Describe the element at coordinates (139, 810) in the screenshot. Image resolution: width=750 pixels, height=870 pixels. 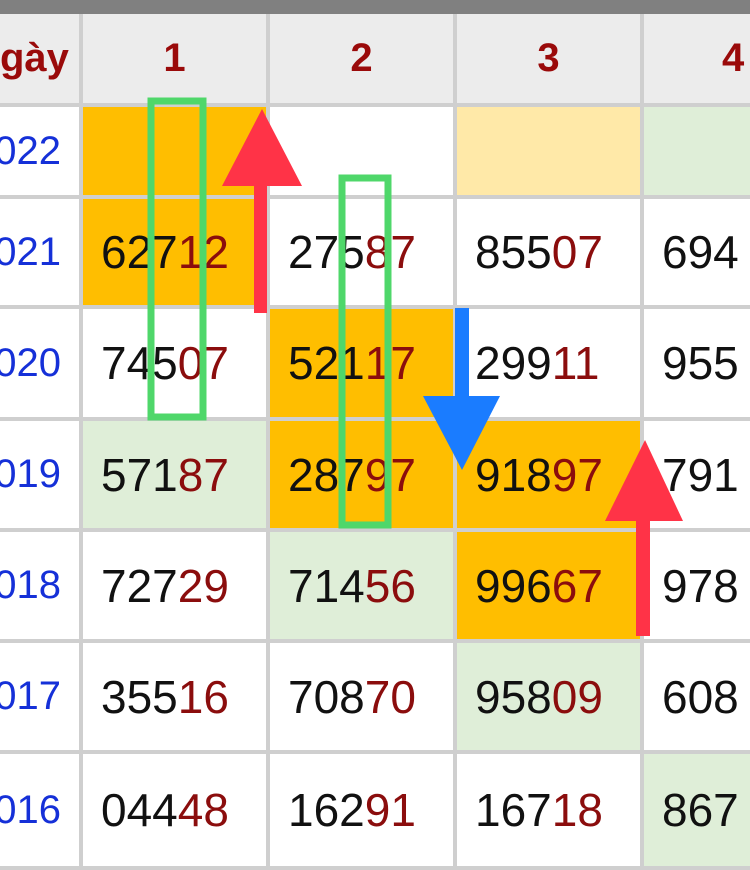
I see `result-digits: 044` at that location.